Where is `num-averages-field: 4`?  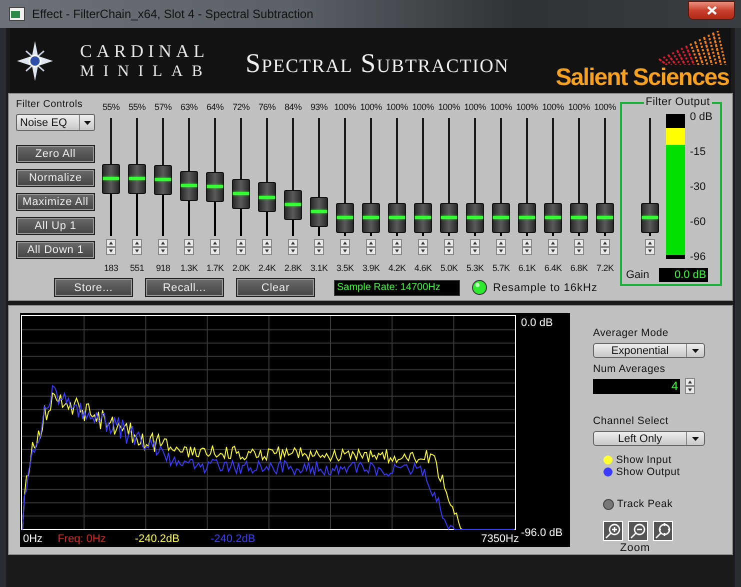
num-averages-field: 4 is located at coordinates (636, 386).